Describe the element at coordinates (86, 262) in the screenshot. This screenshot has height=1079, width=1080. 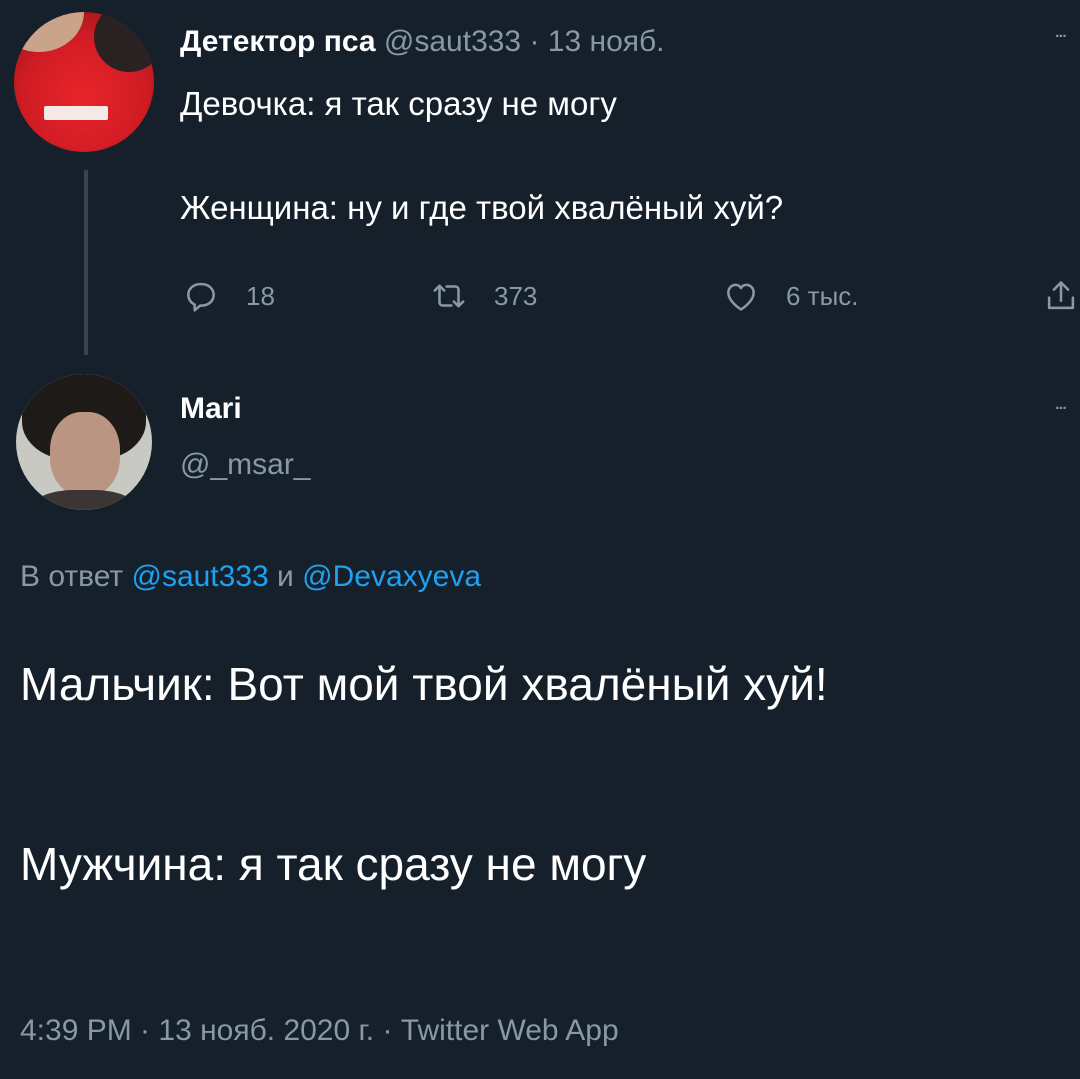
I see `thread-connector-line` at that location.